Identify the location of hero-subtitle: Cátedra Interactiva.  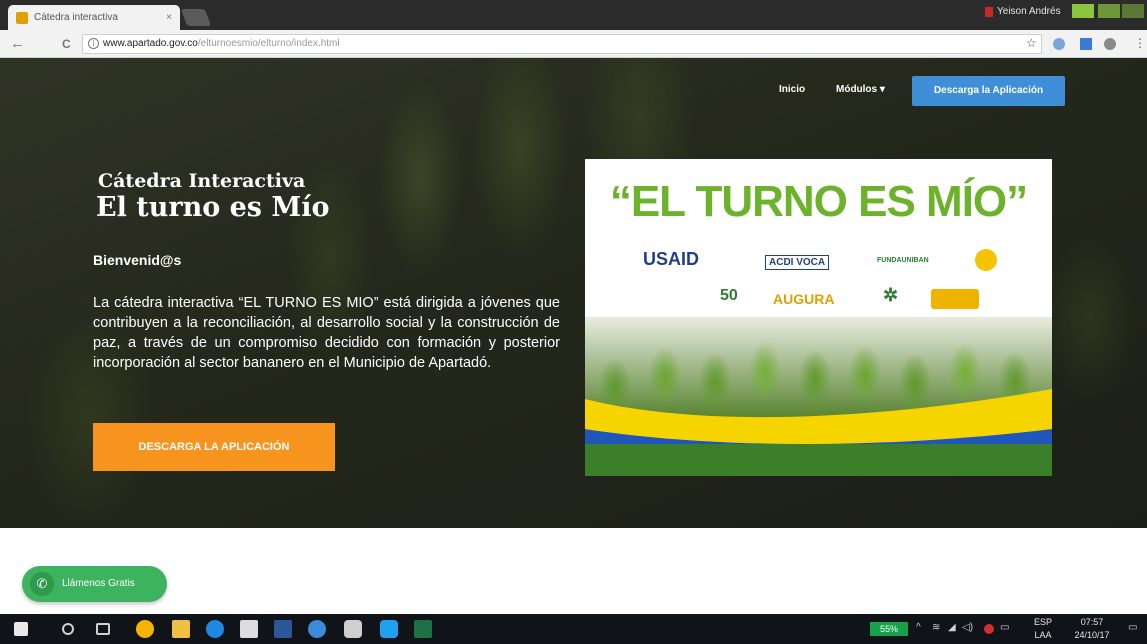
(202, 181).